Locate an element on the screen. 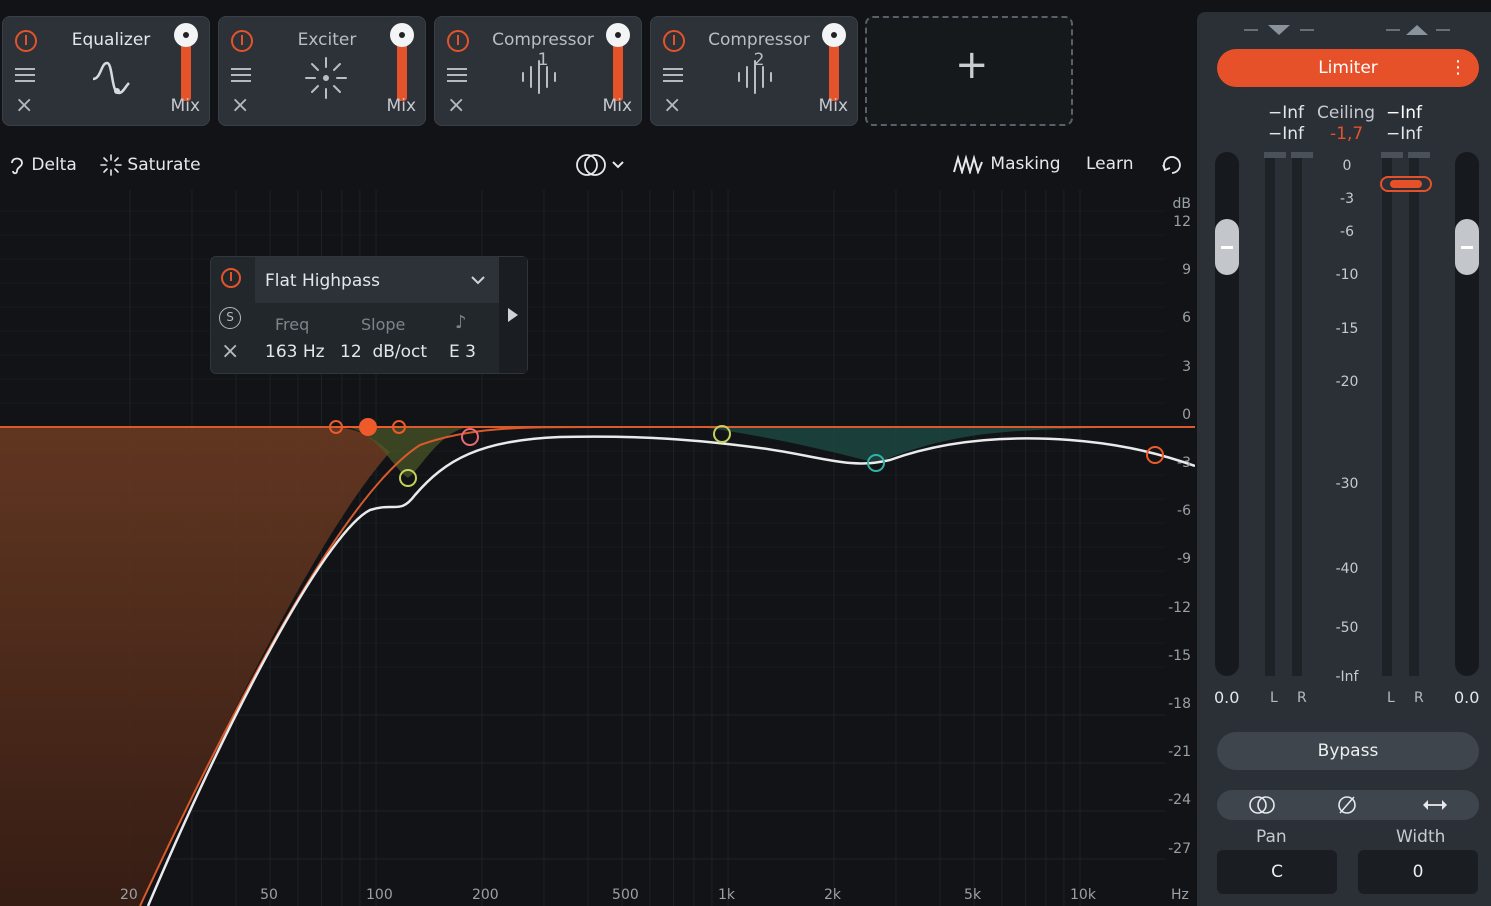  pan-value-field: C is located at coordinates (1277, 872).